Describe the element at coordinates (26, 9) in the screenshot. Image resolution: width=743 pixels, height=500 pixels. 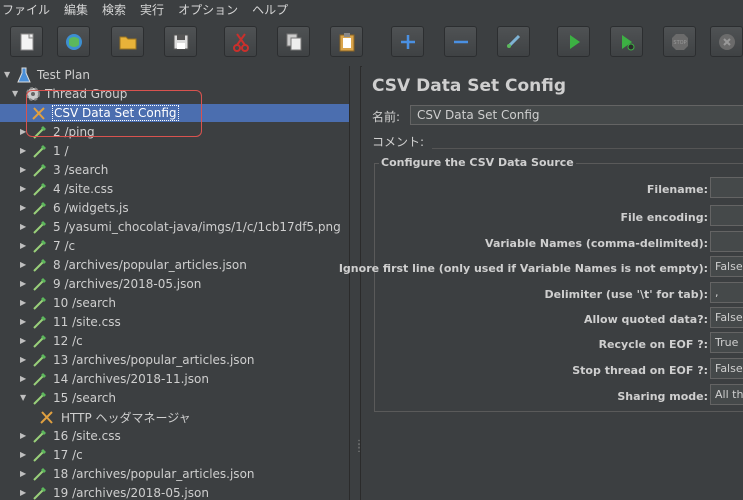
I see `menu-file: ファイル` at that location.